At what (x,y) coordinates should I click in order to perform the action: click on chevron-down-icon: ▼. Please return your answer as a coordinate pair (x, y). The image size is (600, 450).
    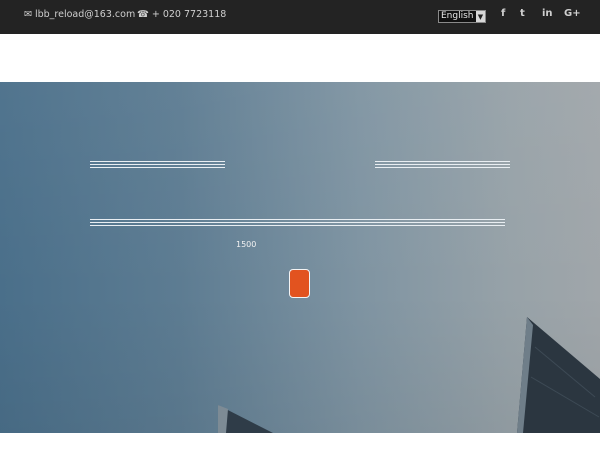
    Looking at the image, I should click on (480, 16).